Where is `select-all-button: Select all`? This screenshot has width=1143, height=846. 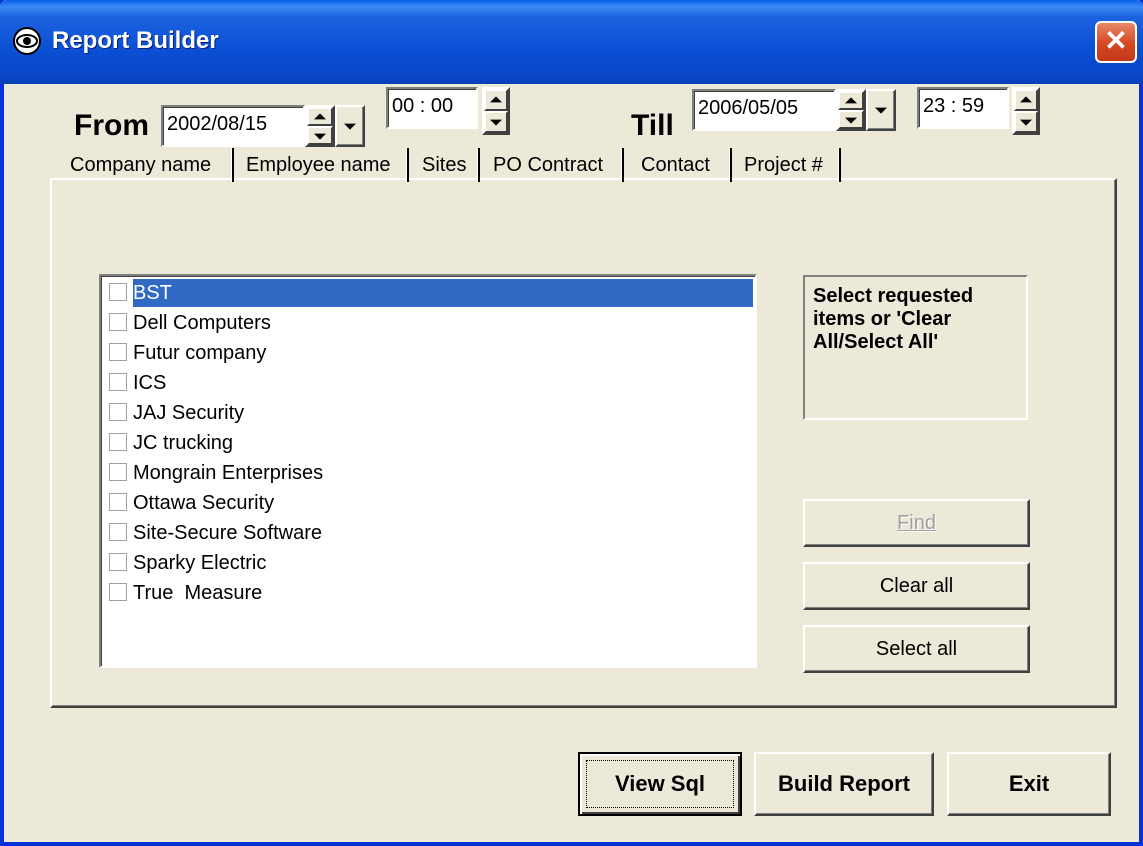
select-all-button: Select all is located at coordinates (916, 649).